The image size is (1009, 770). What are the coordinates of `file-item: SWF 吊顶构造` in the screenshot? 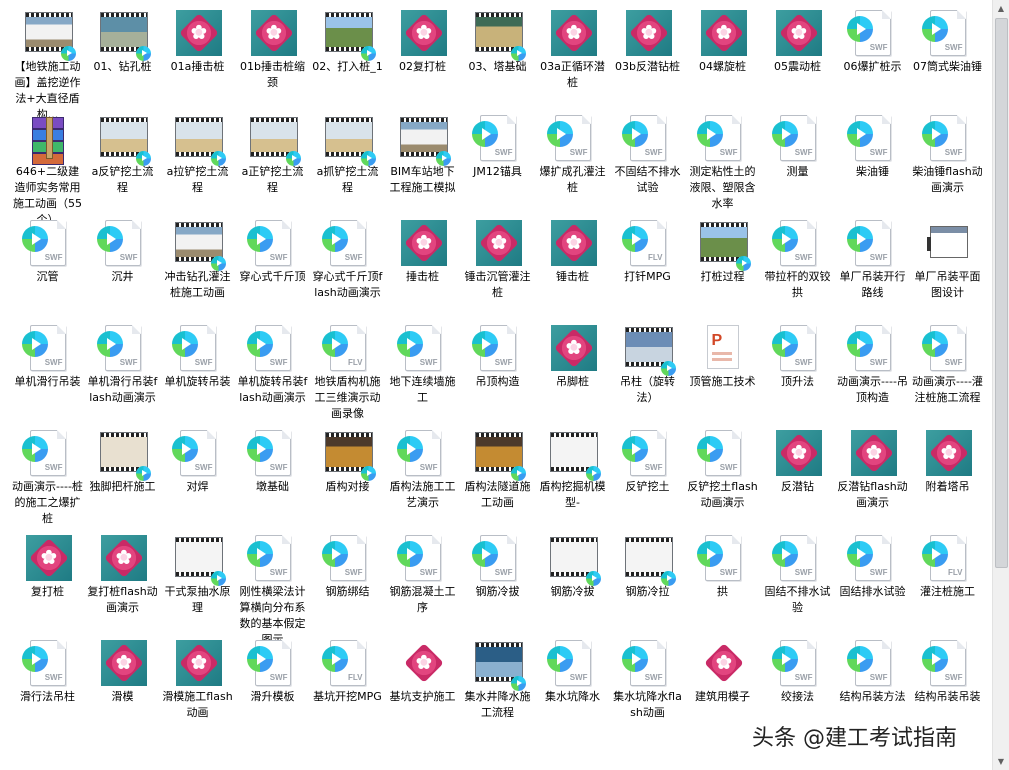 It's located at (497, 370).